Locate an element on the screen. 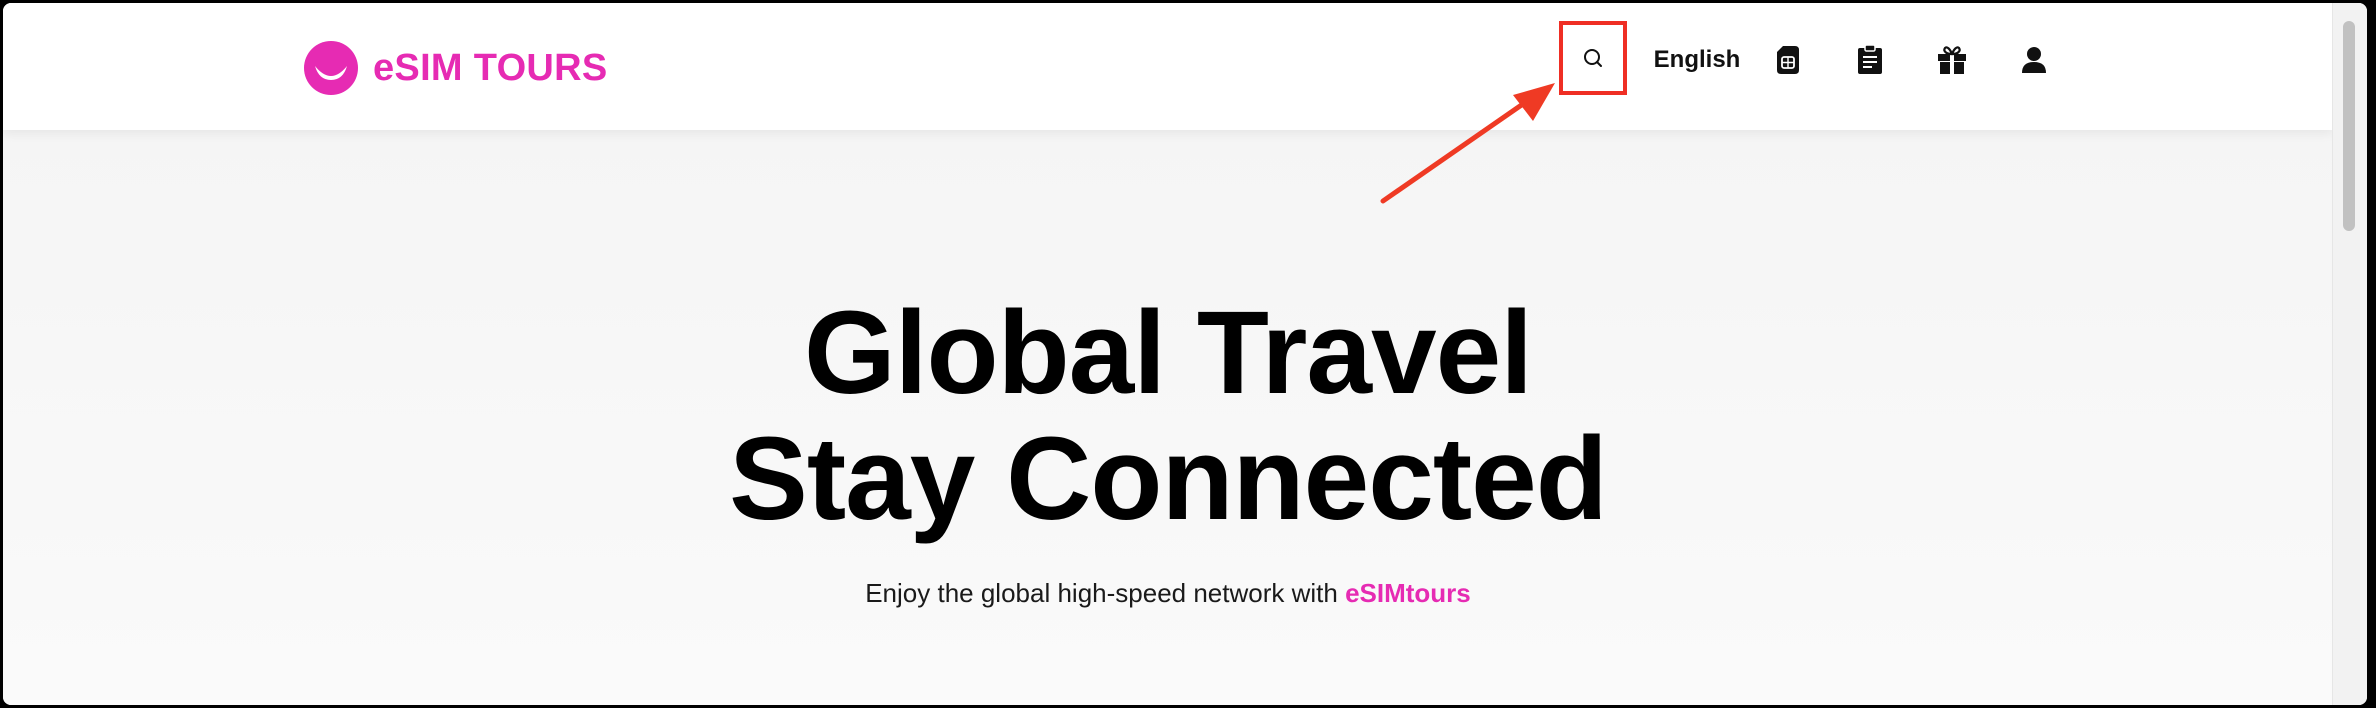 The height and width of the screenshot is (708, 2376). clipboard-icon is located at coordinates (1870, 59).